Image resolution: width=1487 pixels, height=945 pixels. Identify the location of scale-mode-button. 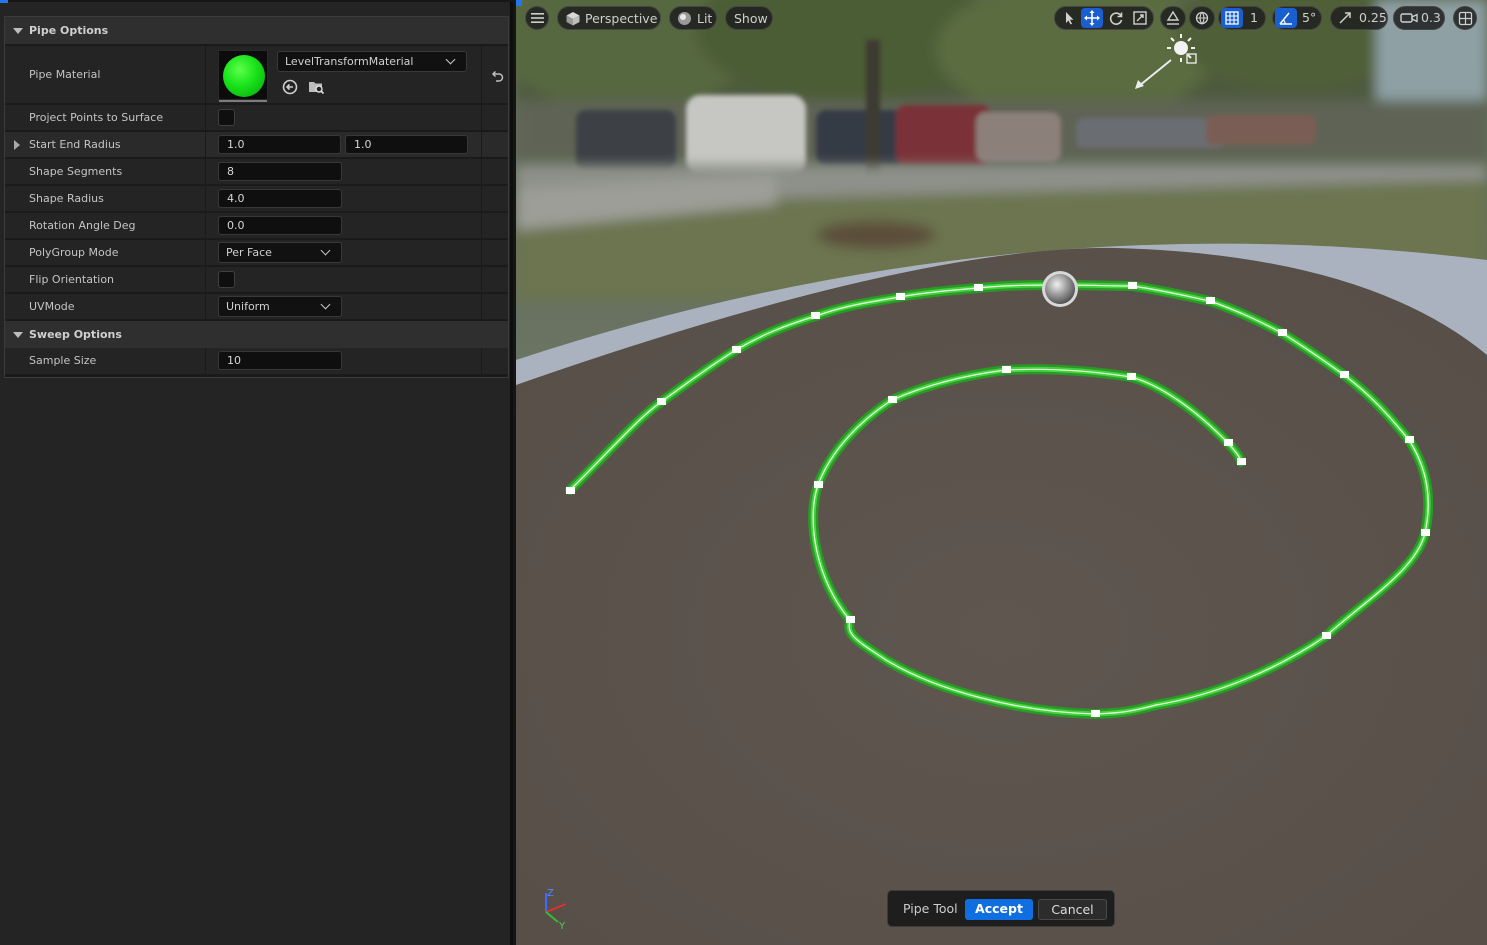
(1140, 18).